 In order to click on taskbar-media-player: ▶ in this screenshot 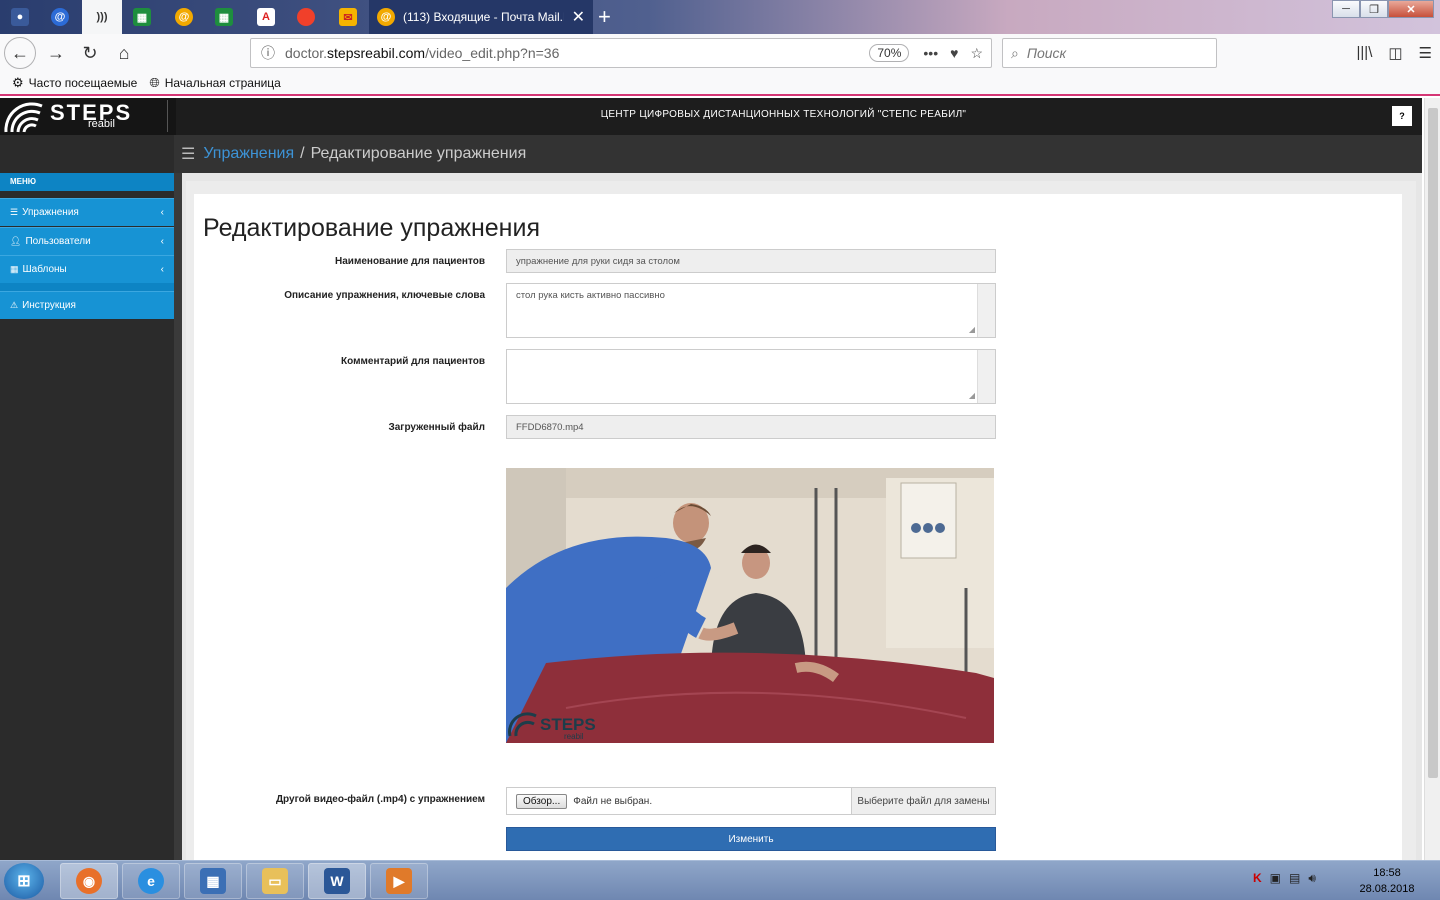, I will do `click(399, 881)`.